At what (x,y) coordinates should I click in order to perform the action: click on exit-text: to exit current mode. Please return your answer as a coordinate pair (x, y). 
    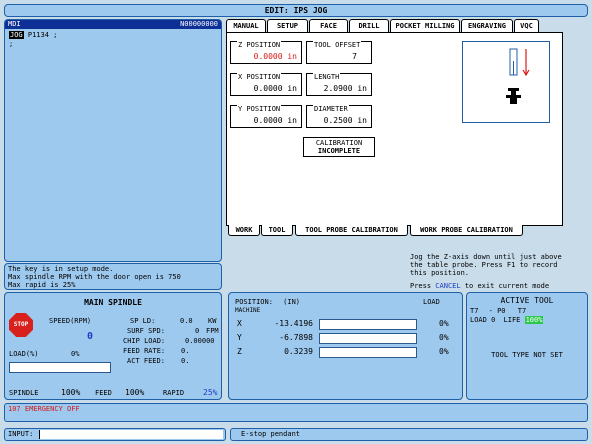
    Looking at the image, I should click on (507, 286).